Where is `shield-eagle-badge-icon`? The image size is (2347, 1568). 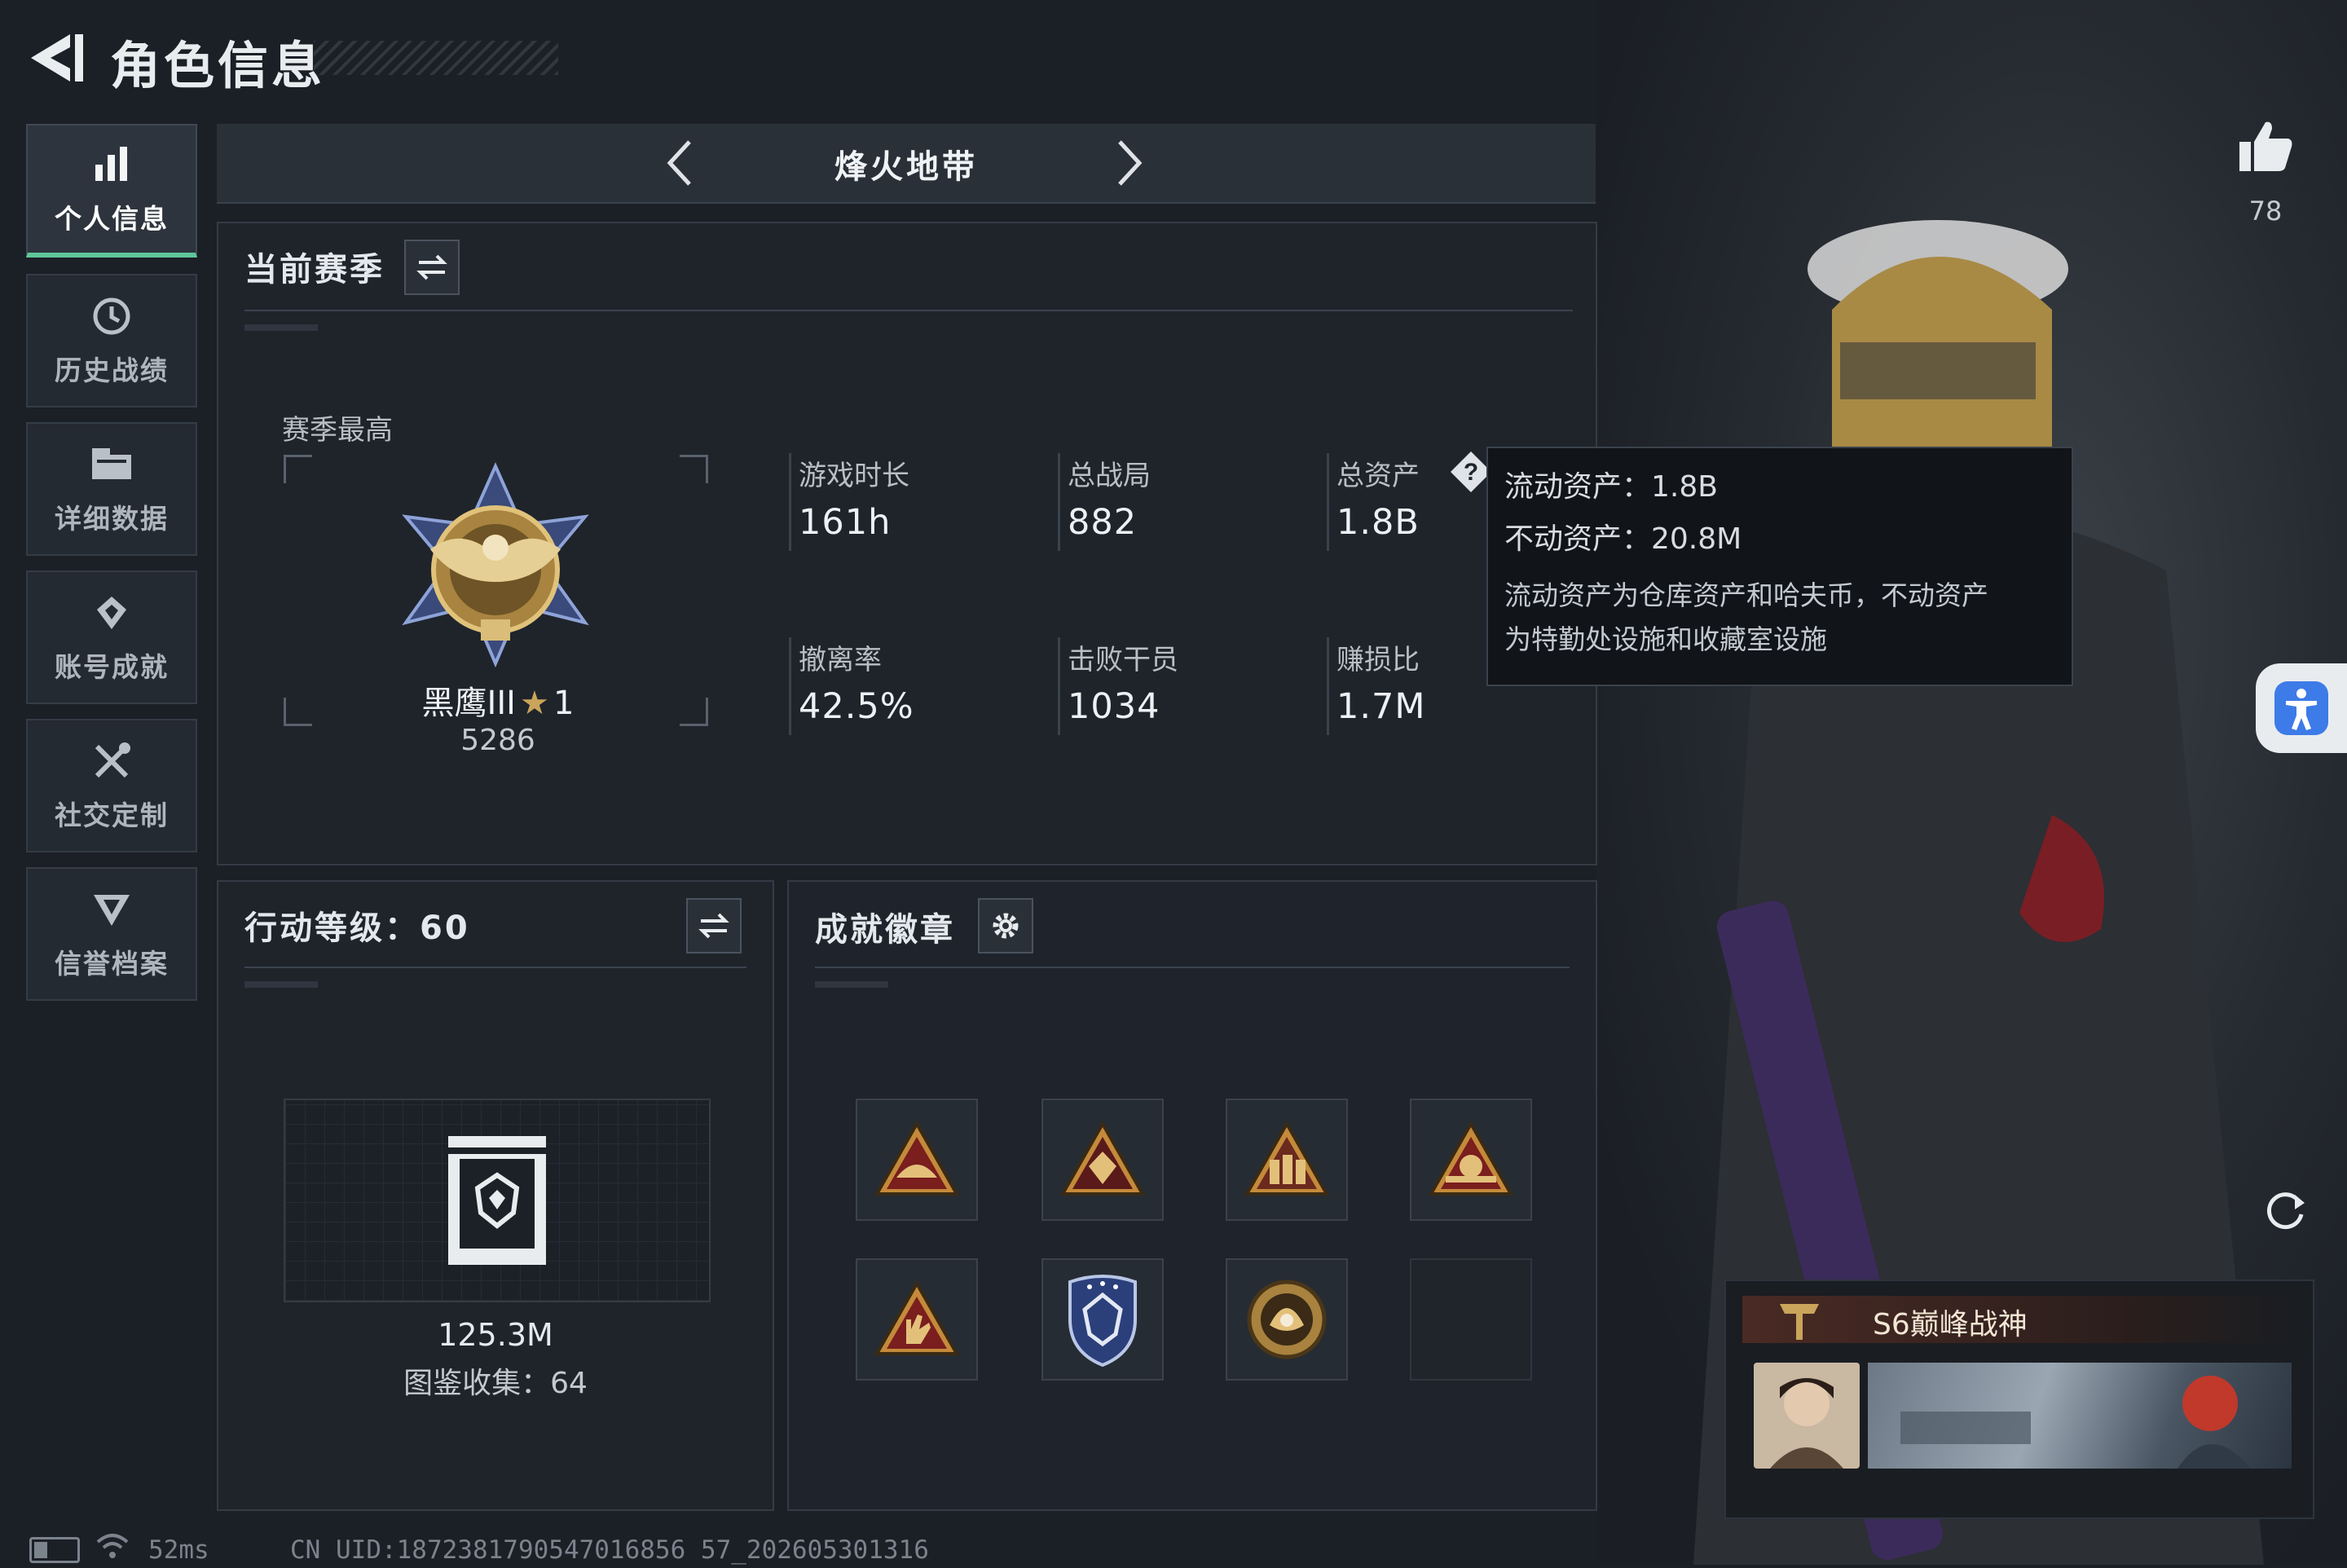
shield-eagle-badge-icon is located at coordinates (1103, 1321).